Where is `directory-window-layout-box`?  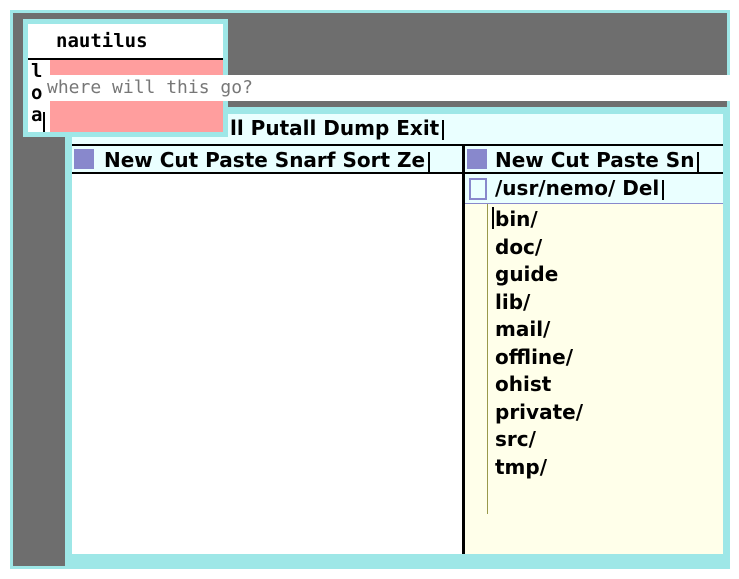
directory-window-layout-box is located at coordinates (478, 189).